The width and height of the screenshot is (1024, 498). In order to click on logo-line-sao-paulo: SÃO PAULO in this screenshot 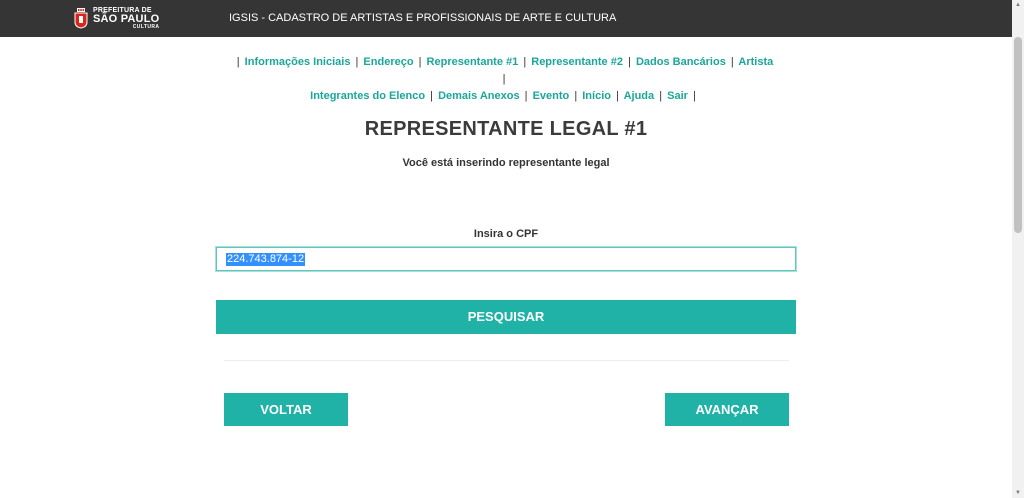, I will do `click(126, 18)`.